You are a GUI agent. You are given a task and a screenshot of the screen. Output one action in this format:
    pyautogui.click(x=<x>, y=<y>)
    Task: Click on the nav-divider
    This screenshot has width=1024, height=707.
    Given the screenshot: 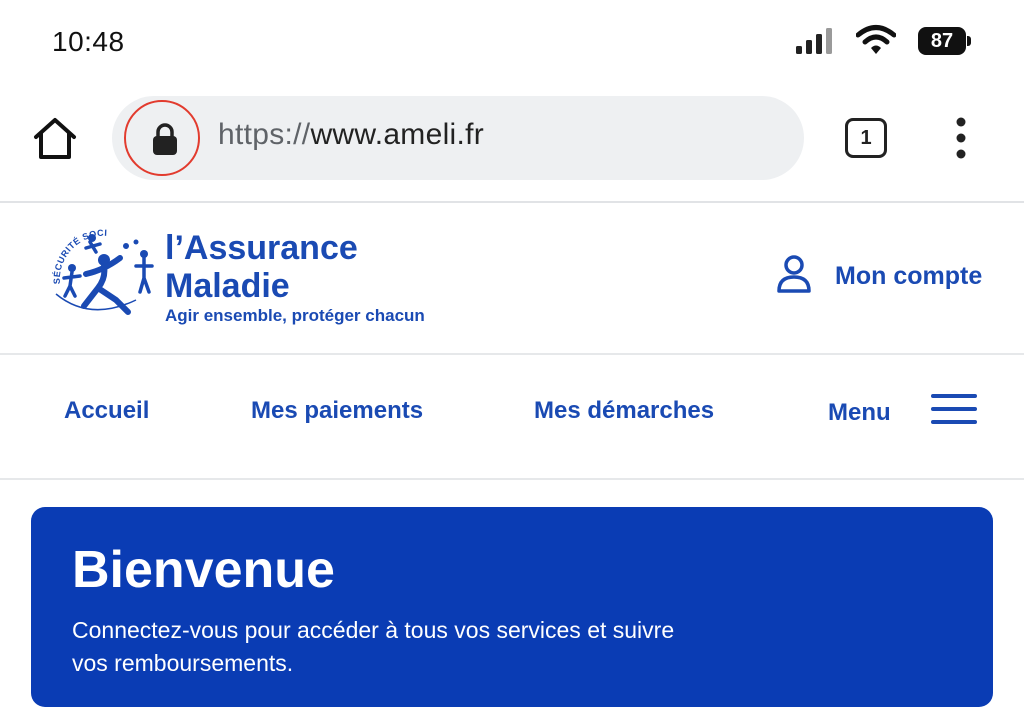 What is the action you would take?
    pyautogui.click(x=512, y=479)
    